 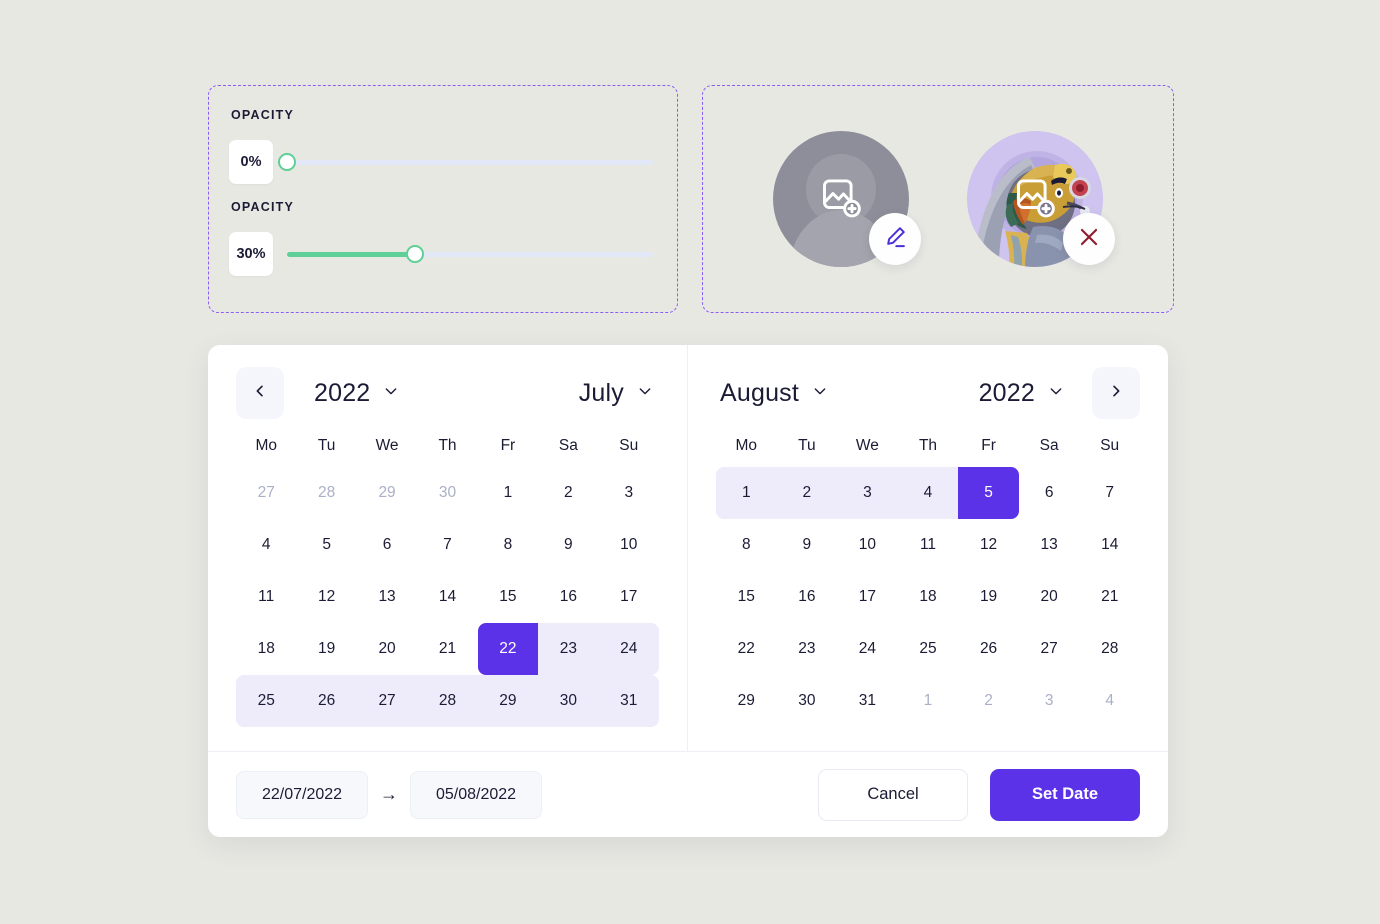 I want to click on prev-month-button, so click(x=260, y=393).